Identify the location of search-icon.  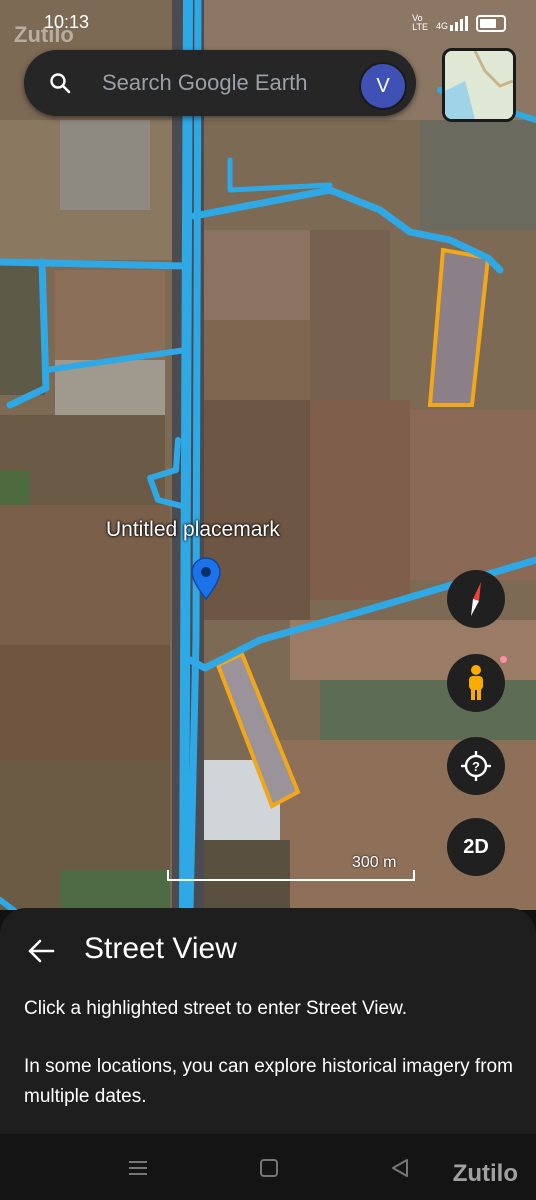
(60, 83).